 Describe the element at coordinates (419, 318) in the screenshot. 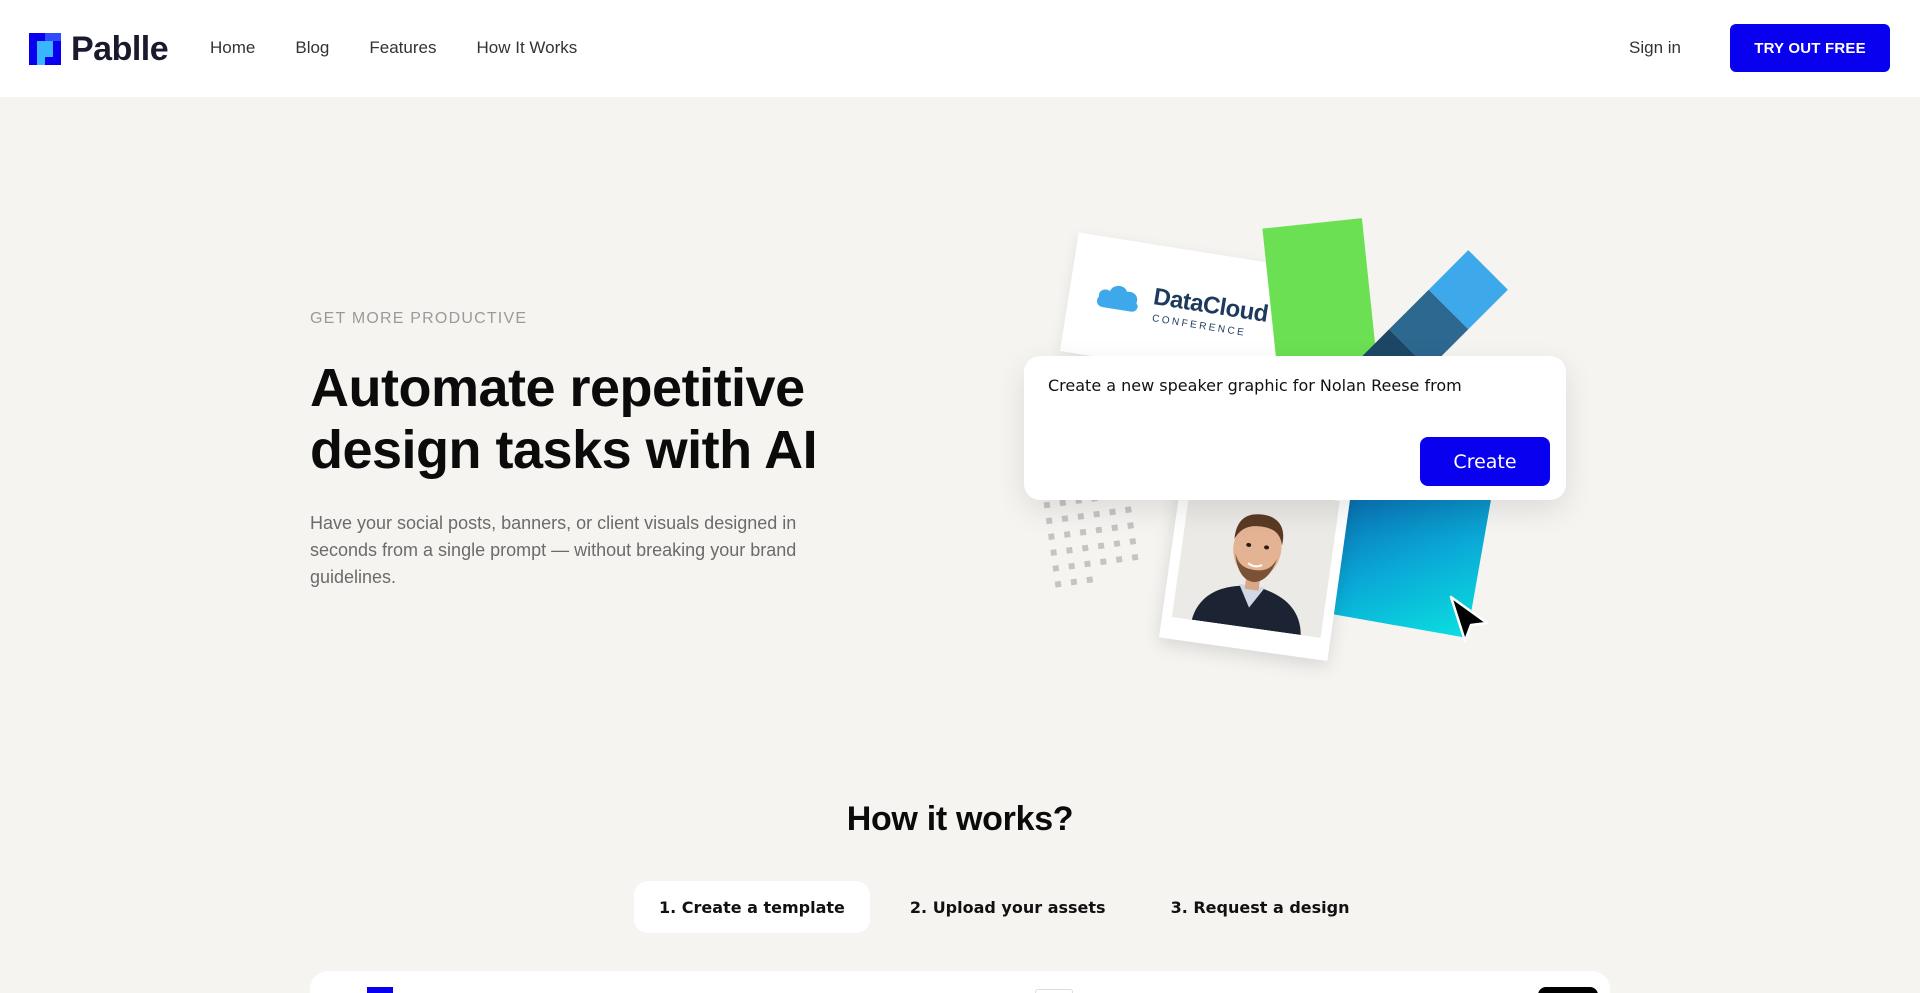

I see `hero-eyebrow: GET MORE PRODUCTIVE` at that location.